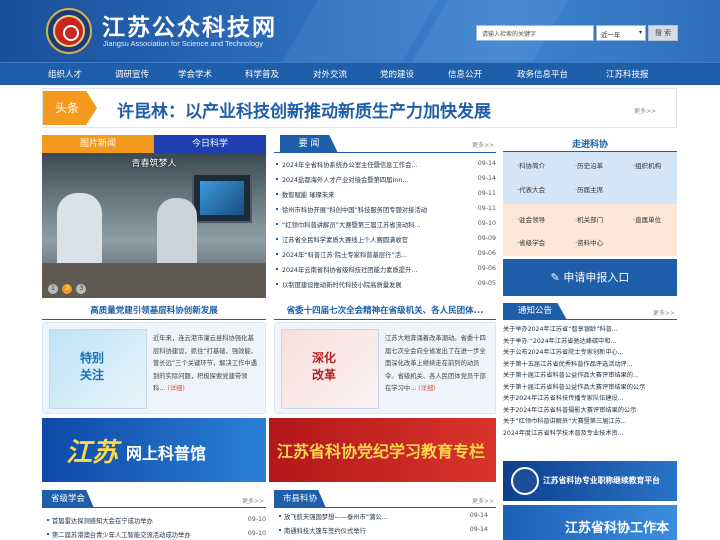 The height and width of the screenshot is (540, 720). Describe the element at coordinates (664, 312) in the screenshot. I see `notice-more-link: 更多>>` at that location.